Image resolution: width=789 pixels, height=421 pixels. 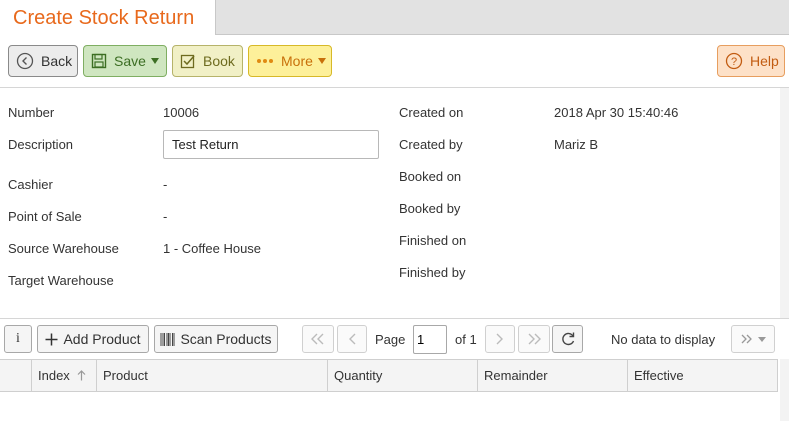 I want to click on more-label: More, so click(x=297, y=61).